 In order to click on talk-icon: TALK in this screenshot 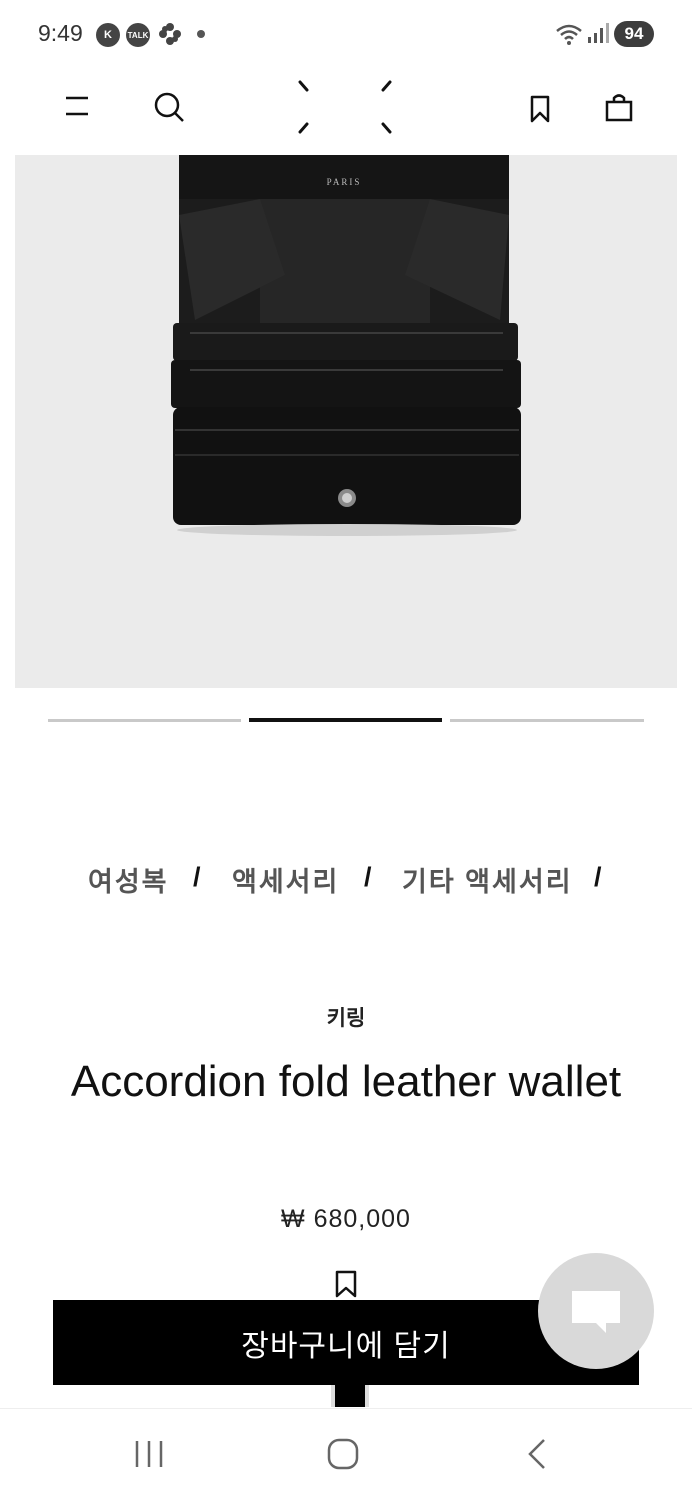, I will do `click(138, 35)`.